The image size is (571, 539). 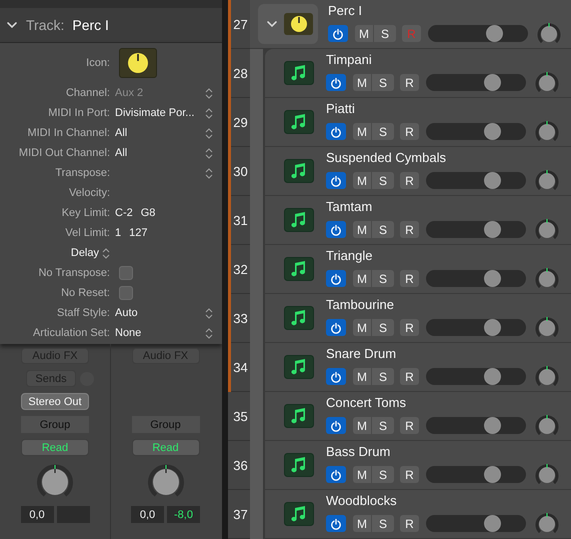 I want to click on folder-button, so click(x=288, y=24).